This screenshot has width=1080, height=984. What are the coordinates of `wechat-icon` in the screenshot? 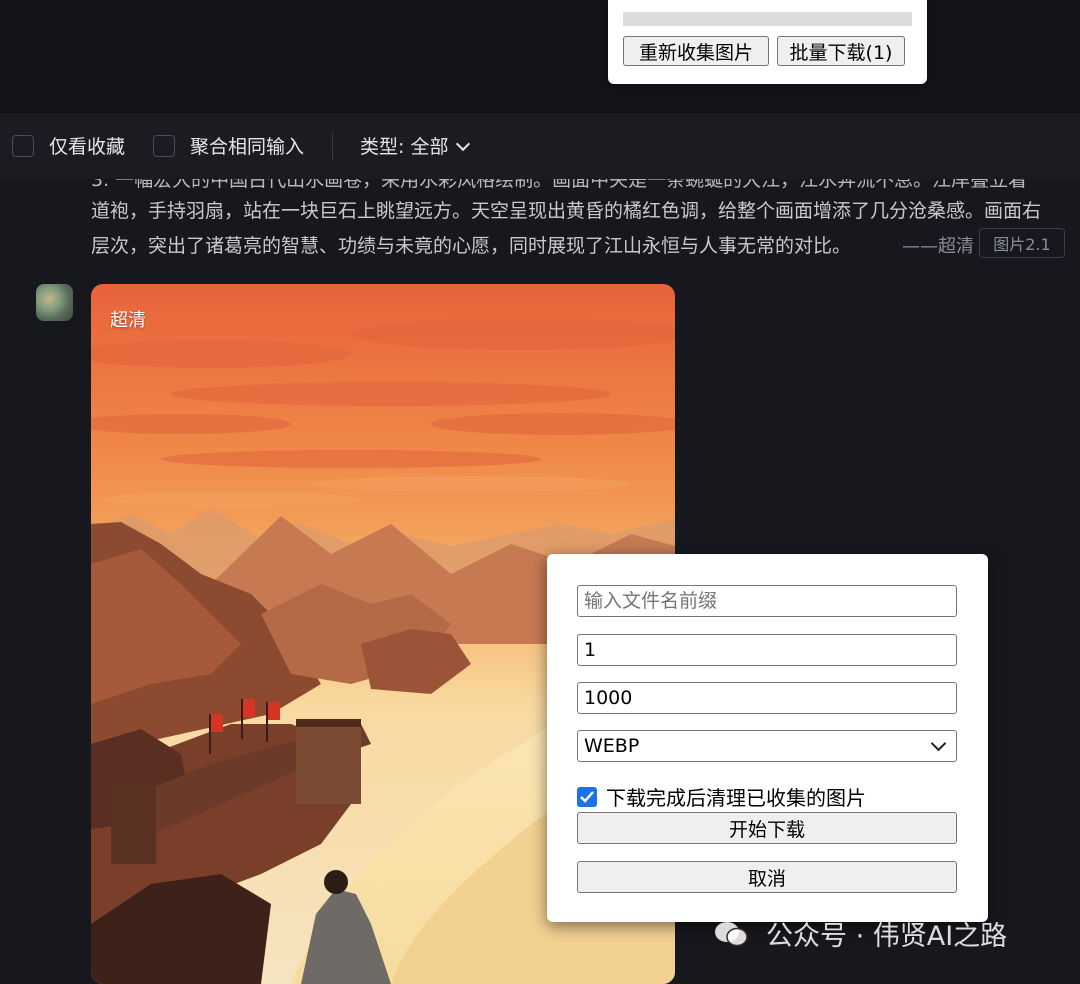 It's located at (731, 934).